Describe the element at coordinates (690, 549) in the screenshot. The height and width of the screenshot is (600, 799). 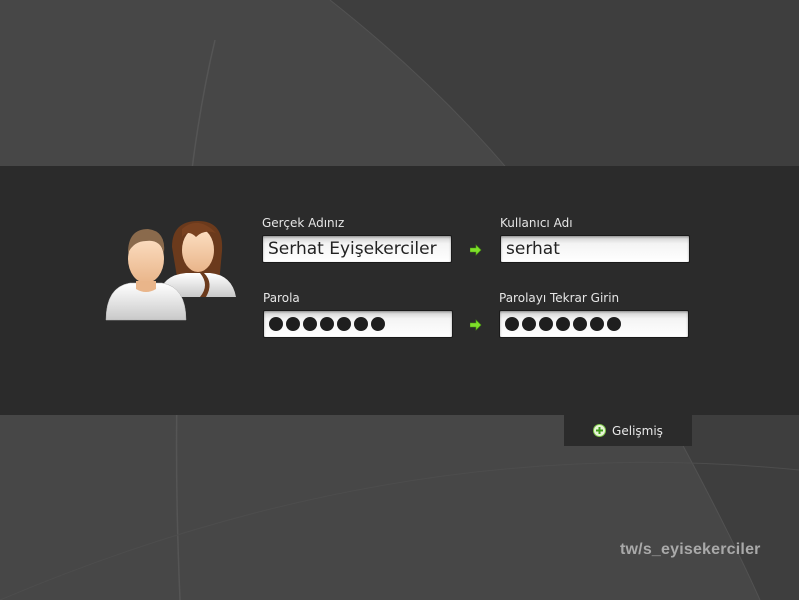
I see `watermark: tw/s_eyisekerciler` at that location.